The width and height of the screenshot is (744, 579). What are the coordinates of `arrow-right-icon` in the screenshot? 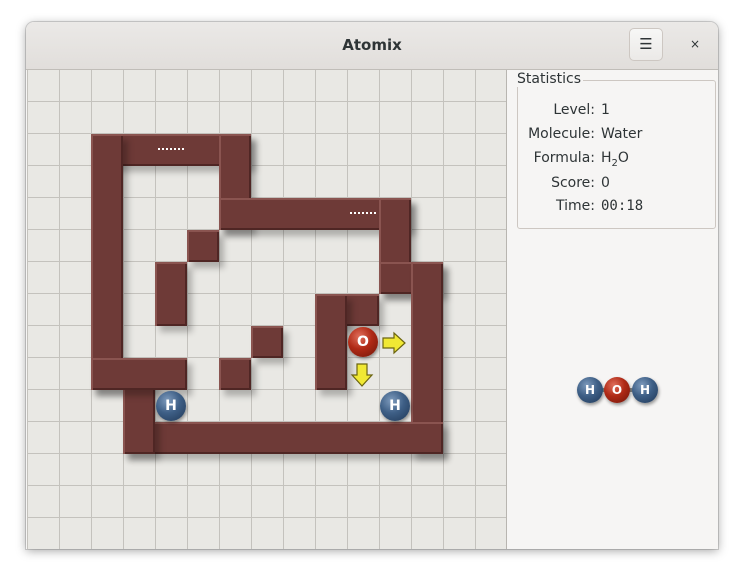 It's located at (394, 343).